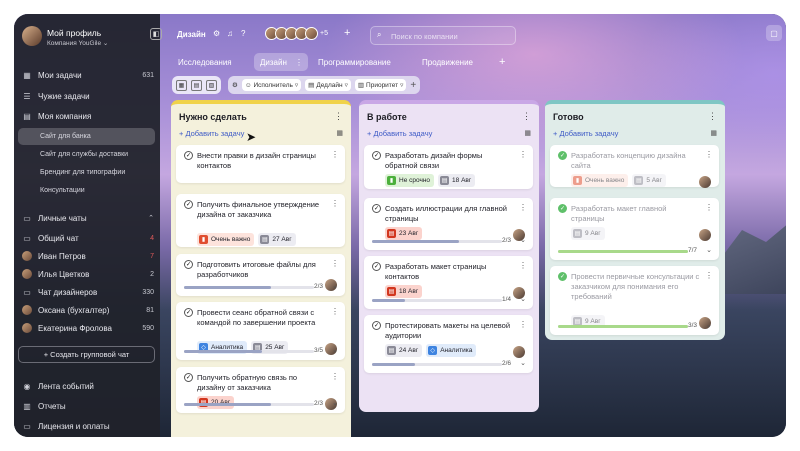 Image resolution: width=800 pixels, height=451 pixels. What do you see at coordinates (181, 85) in the screenshot?
I see `board-view-icon: ▦` at bounding box center [181, 85].